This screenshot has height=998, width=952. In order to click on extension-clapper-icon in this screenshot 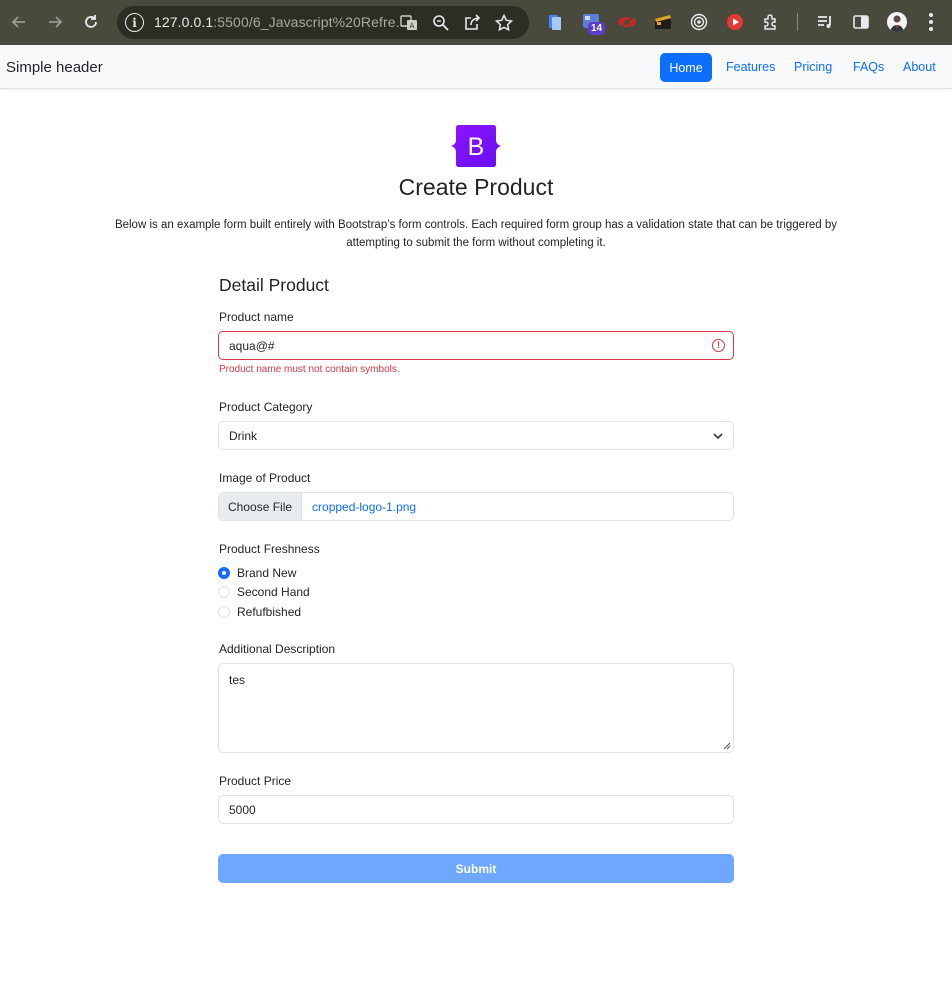, I will do `click(663, 22)`.